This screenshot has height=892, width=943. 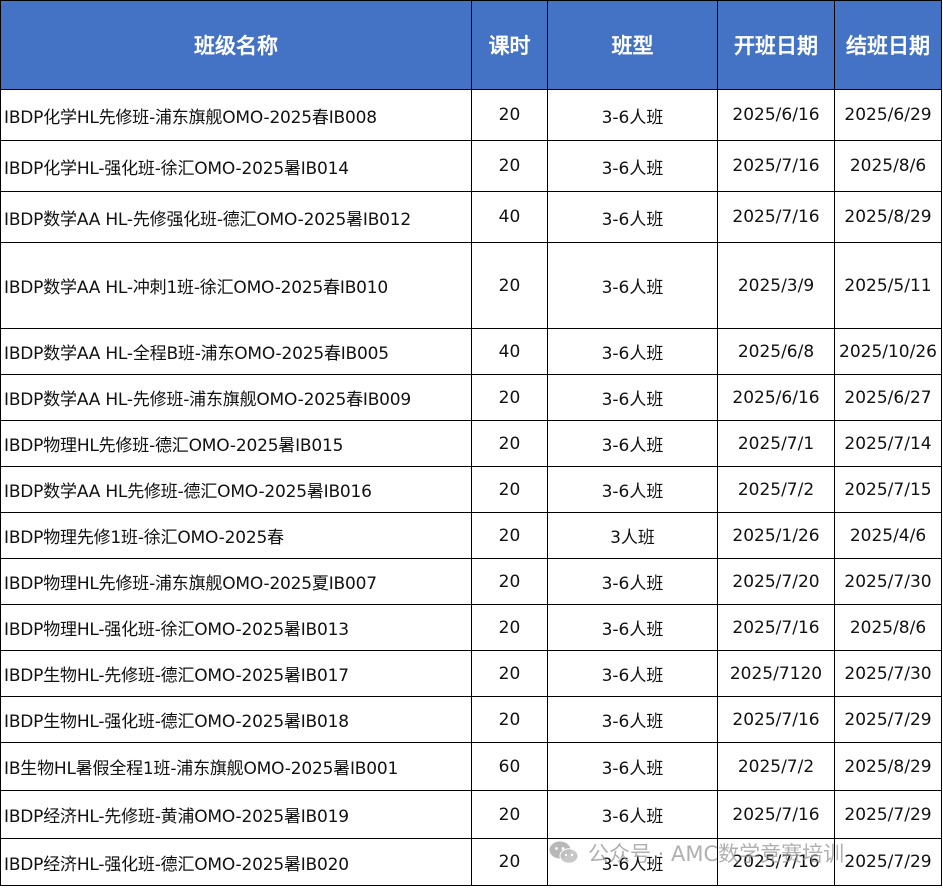 I want to click on header-end-date: 结班日期, so click(x=888, y=45).